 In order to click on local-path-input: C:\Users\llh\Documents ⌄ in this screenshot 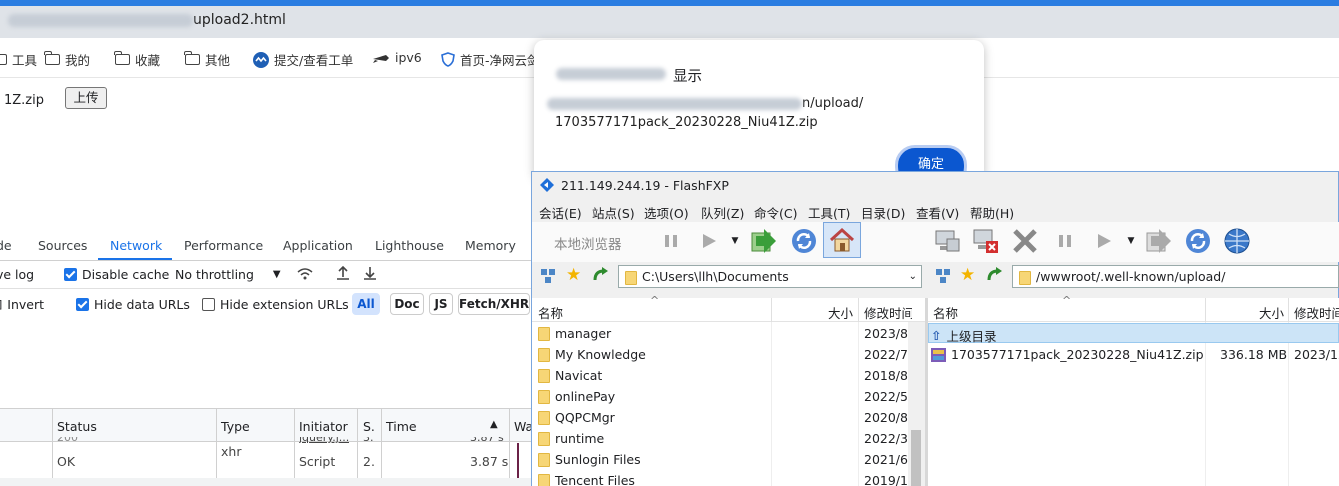, I will do `click(770, 276)`.